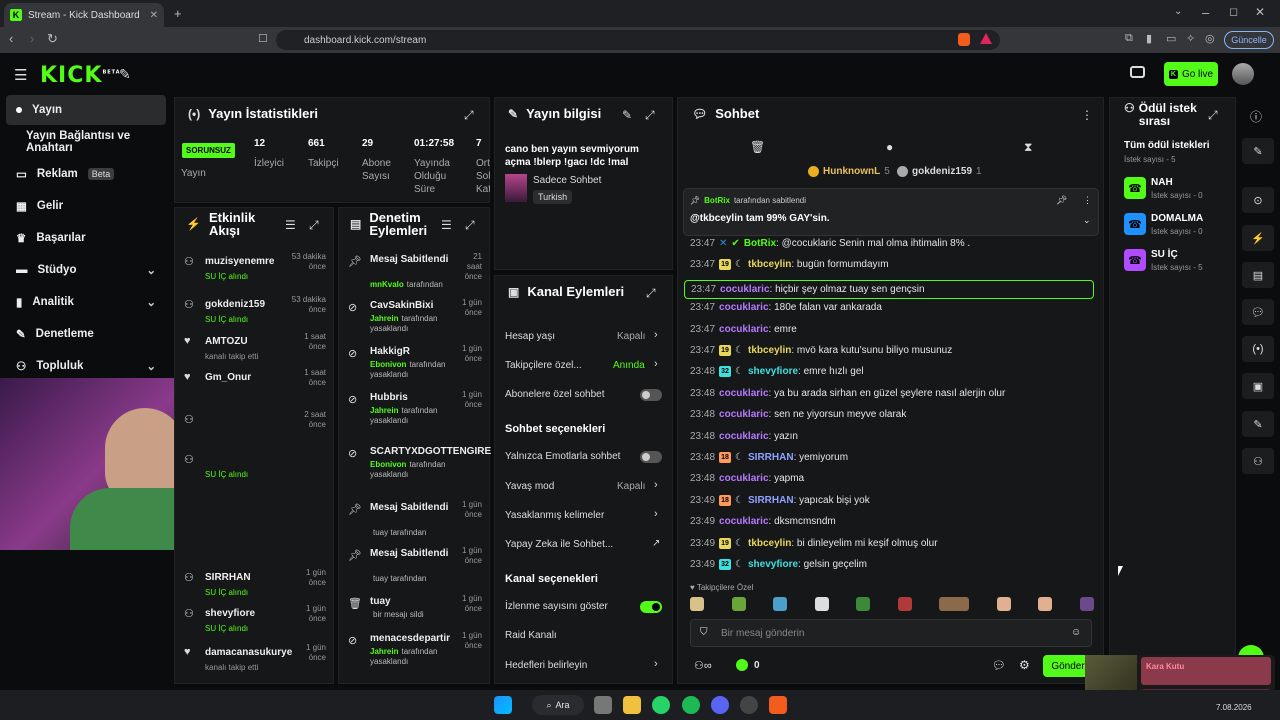 The image size is (1280, 720). I want to click on gear-icon: ⚙, so click(1024, 665).